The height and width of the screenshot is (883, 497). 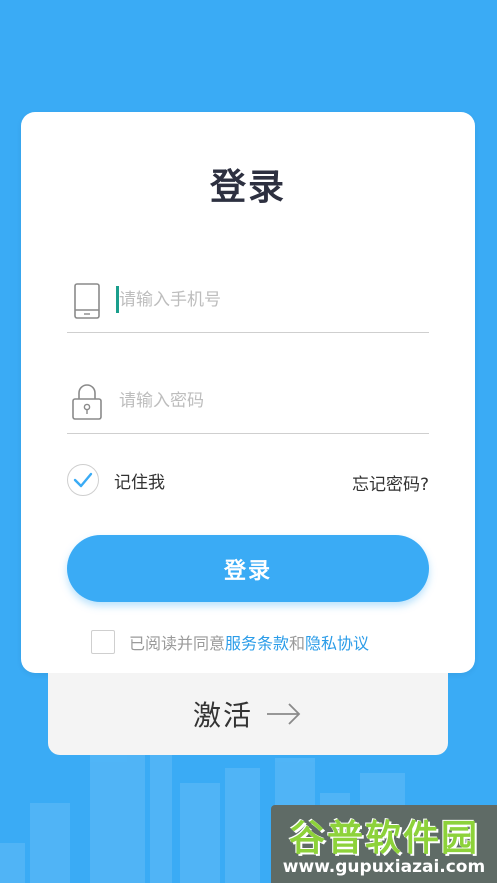 I want to click on password-input, so click(x=268, y=401).